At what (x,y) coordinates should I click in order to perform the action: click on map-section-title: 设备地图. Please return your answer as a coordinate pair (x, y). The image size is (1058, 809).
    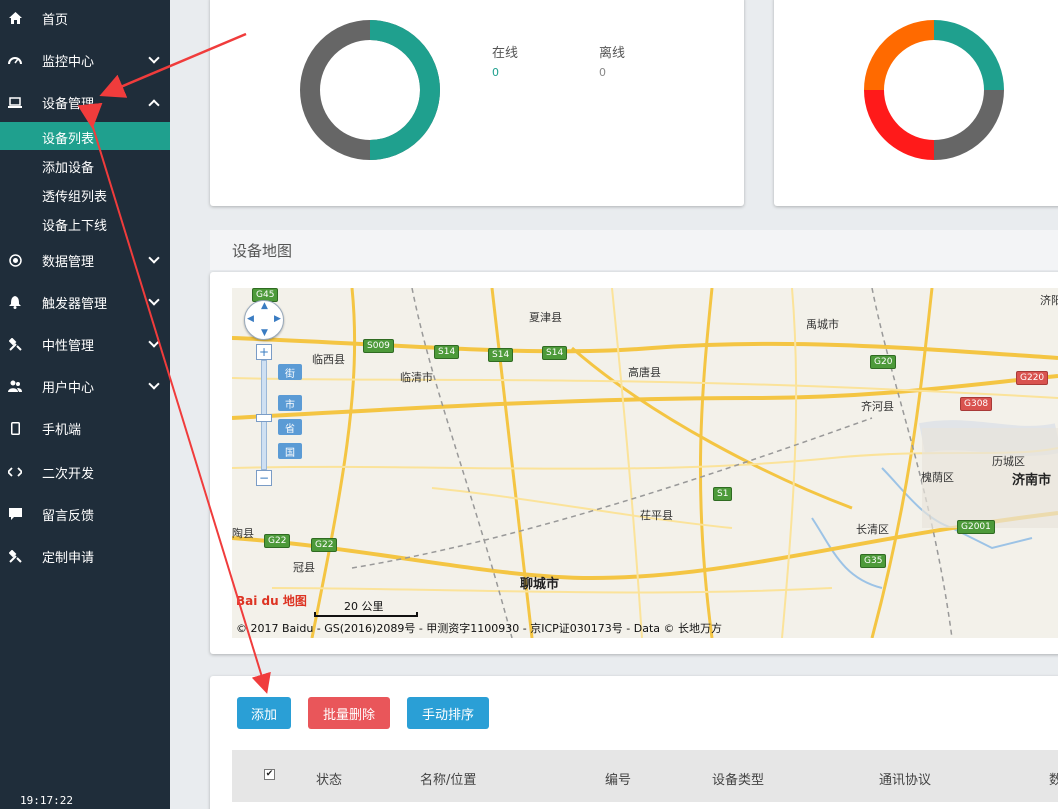
    Looking at the image, I should click on (262, 251).